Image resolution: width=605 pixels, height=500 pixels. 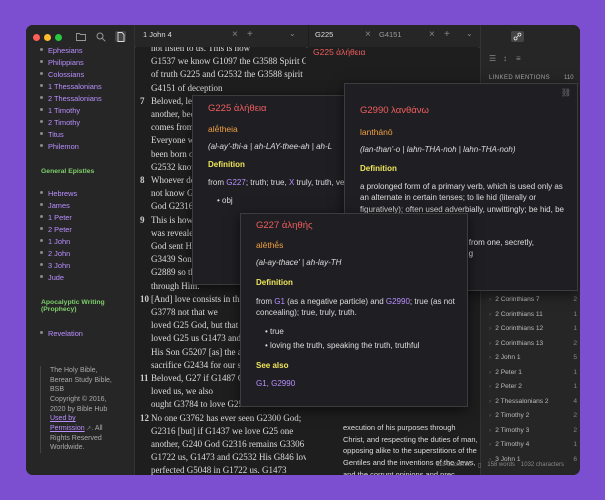 I want to click on popup-definition-label: Definition, so click(x=226, y=164).